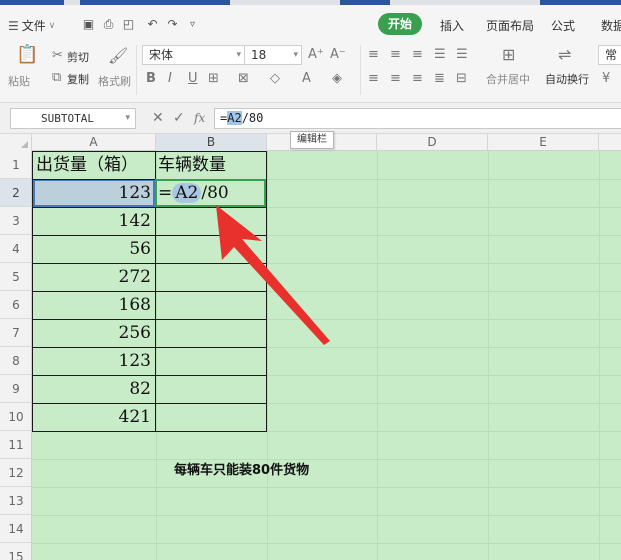 The height and width of the screenshot is (560, 621). Describe the element at coordinates (170, 79) in the screenshot. I see `italic-icon: I` at that location.